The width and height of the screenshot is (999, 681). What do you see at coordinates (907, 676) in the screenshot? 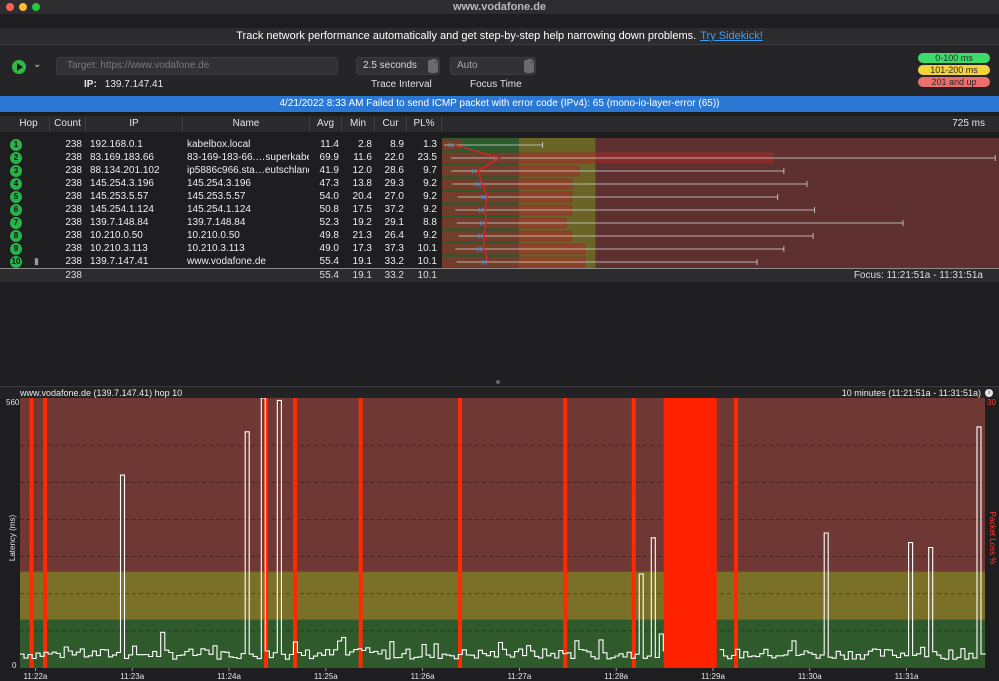
I see `x-tick-label: 11:31a` at bounding box center [907, 676].